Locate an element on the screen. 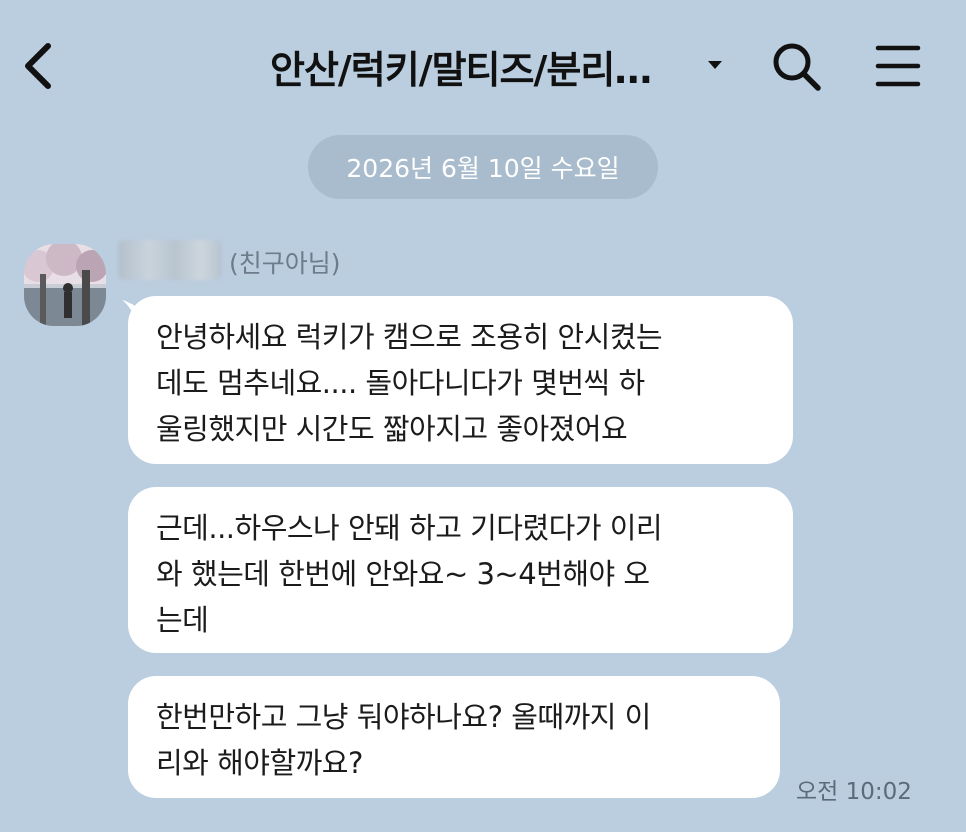 This screenshot has width=966, height=832. sender-status-tag: (친구아님) is located at coordinates (285, 263).